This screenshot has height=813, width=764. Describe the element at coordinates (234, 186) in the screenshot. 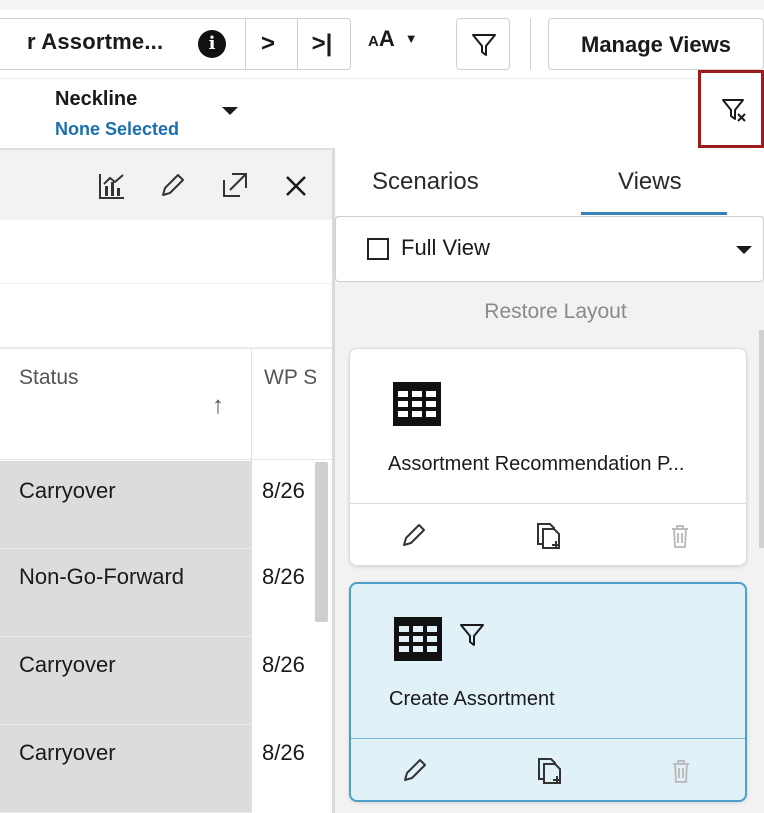

I see `expand-icon` at that location.